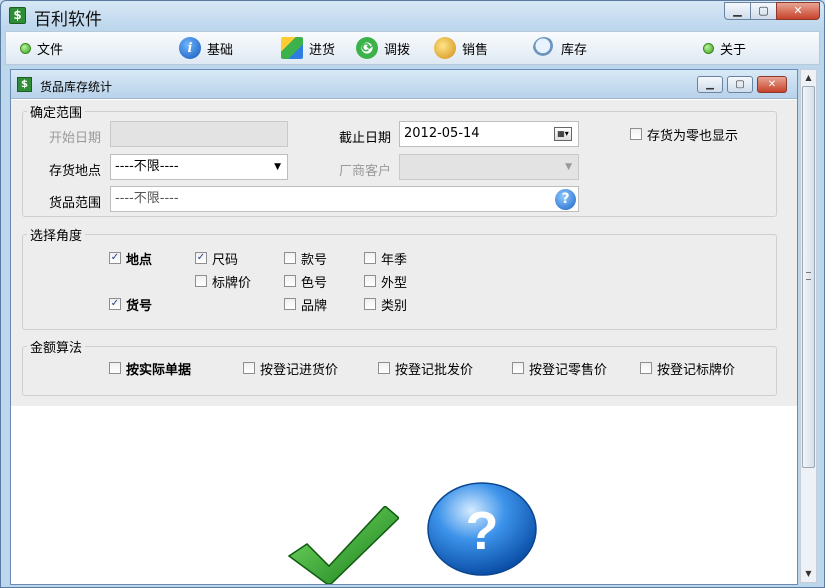 Image resolution: width=825 pixels, height=588 pixels. I want to click on child-close-button: ✕, so click(772, 84).